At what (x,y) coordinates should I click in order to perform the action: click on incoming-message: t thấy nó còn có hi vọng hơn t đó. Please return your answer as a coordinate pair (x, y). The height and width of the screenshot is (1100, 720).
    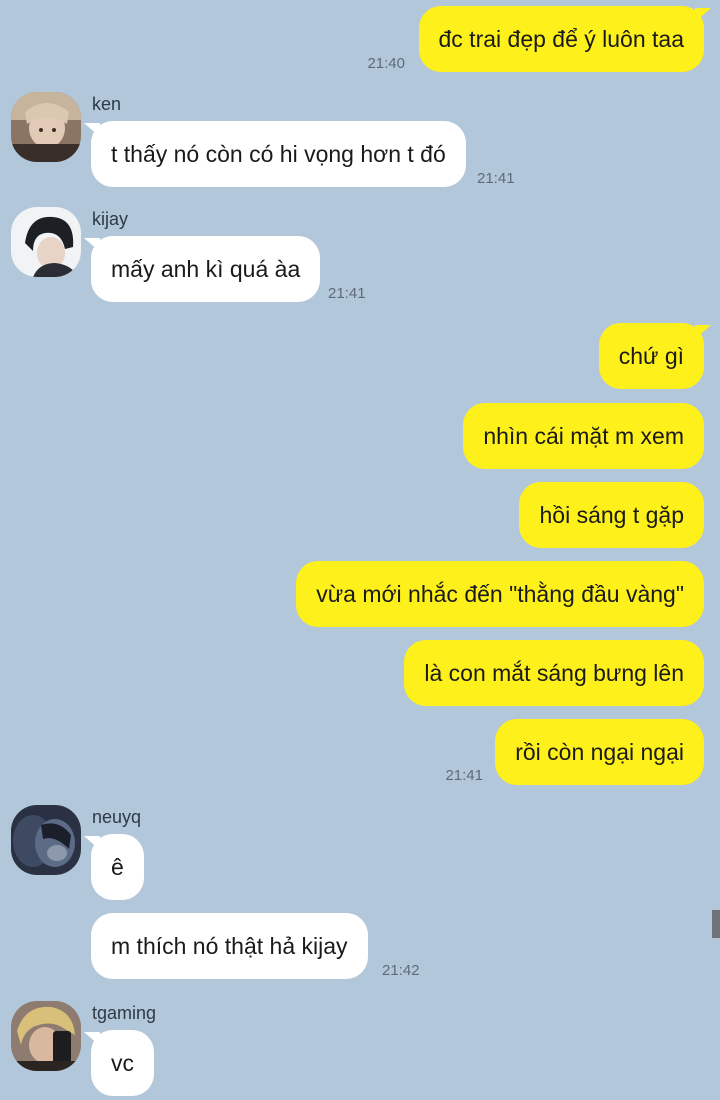
    Looking at the image, I should click on (275, 154).